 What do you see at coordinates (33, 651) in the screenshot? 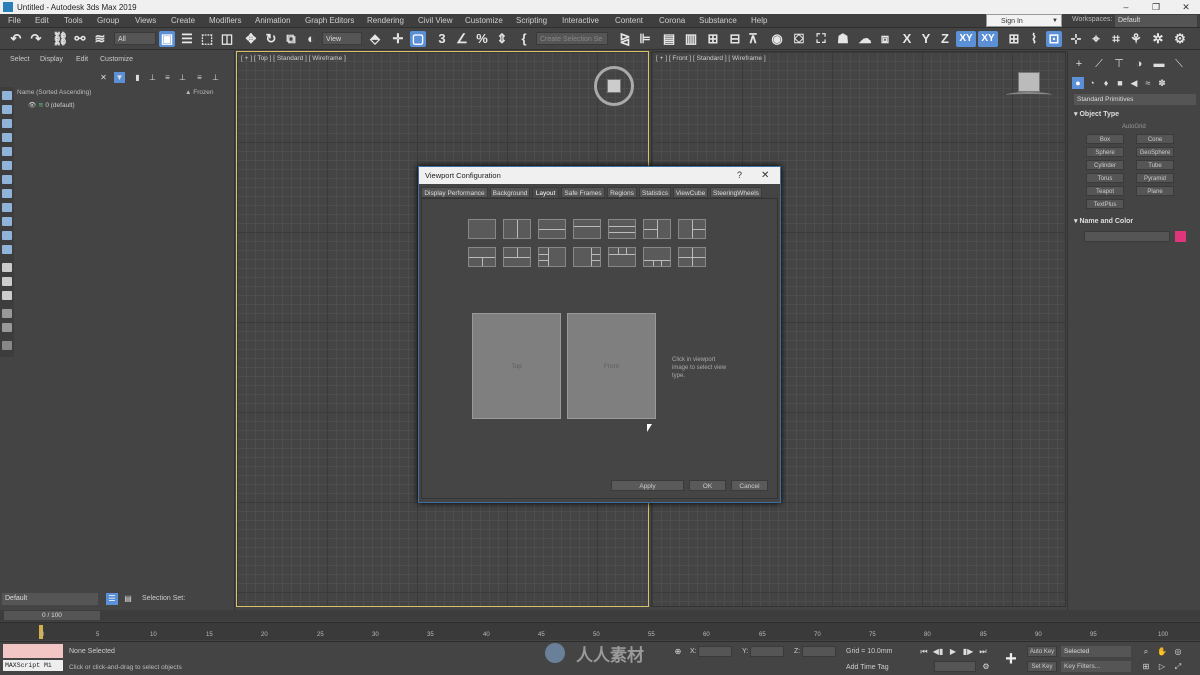
I see `maxscript-listener-input` at bounding box center [33, 651].